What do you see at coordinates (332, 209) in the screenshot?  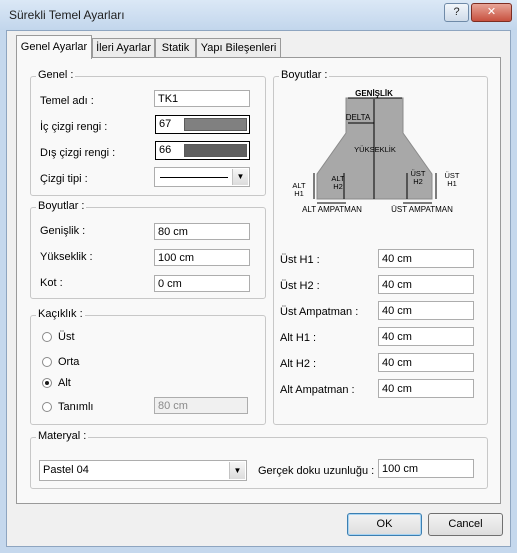 I see `label-alt-ampatman: ALT AMPATMAN` at bounding box center [332, 209].